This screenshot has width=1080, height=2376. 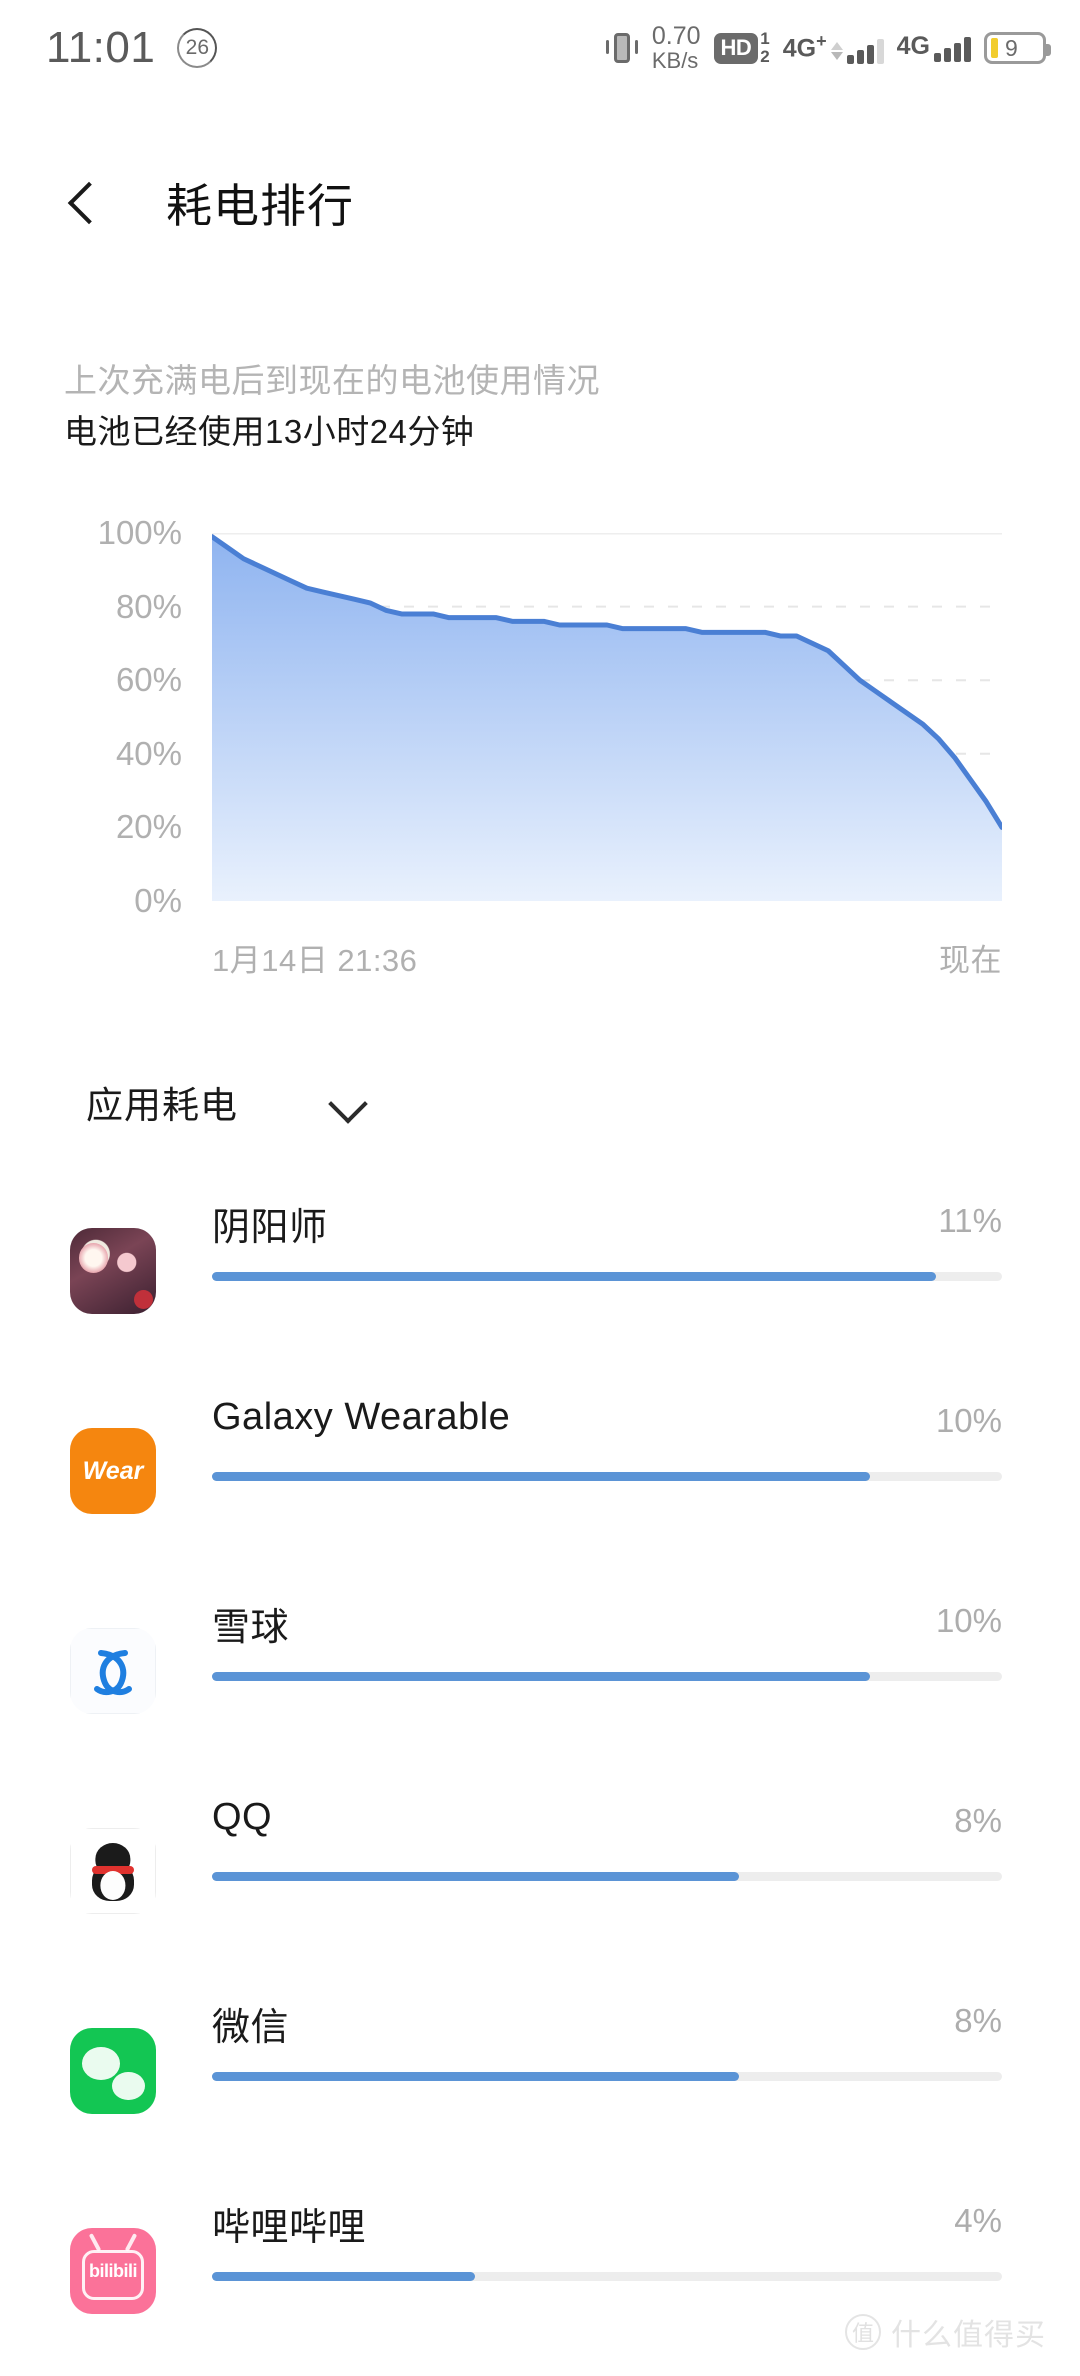 I want to click on network-speed-indicator: 0.70 KB/s, so click(x=676, y=48).